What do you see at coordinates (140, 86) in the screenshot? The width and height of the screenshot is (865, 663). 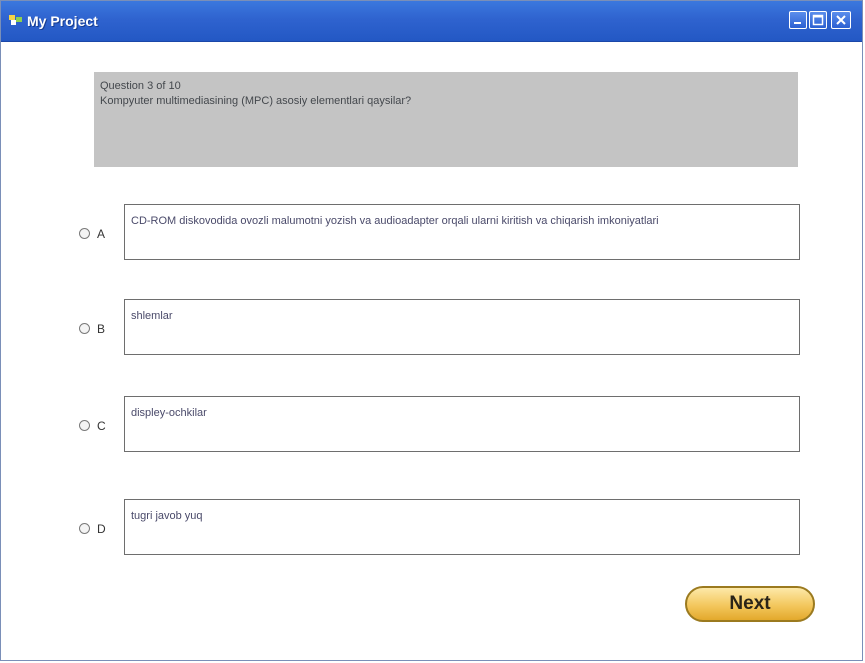 I see `question-number: Question 3 of 10` at bounding box center [140, 86].